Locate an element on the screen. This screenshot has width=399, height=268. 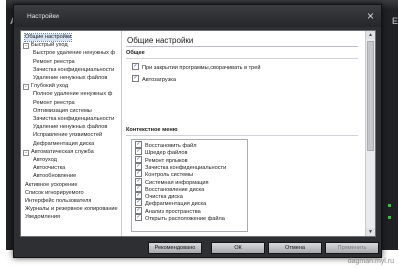
scrollbar-thumb is located at coordinates (370, 96).